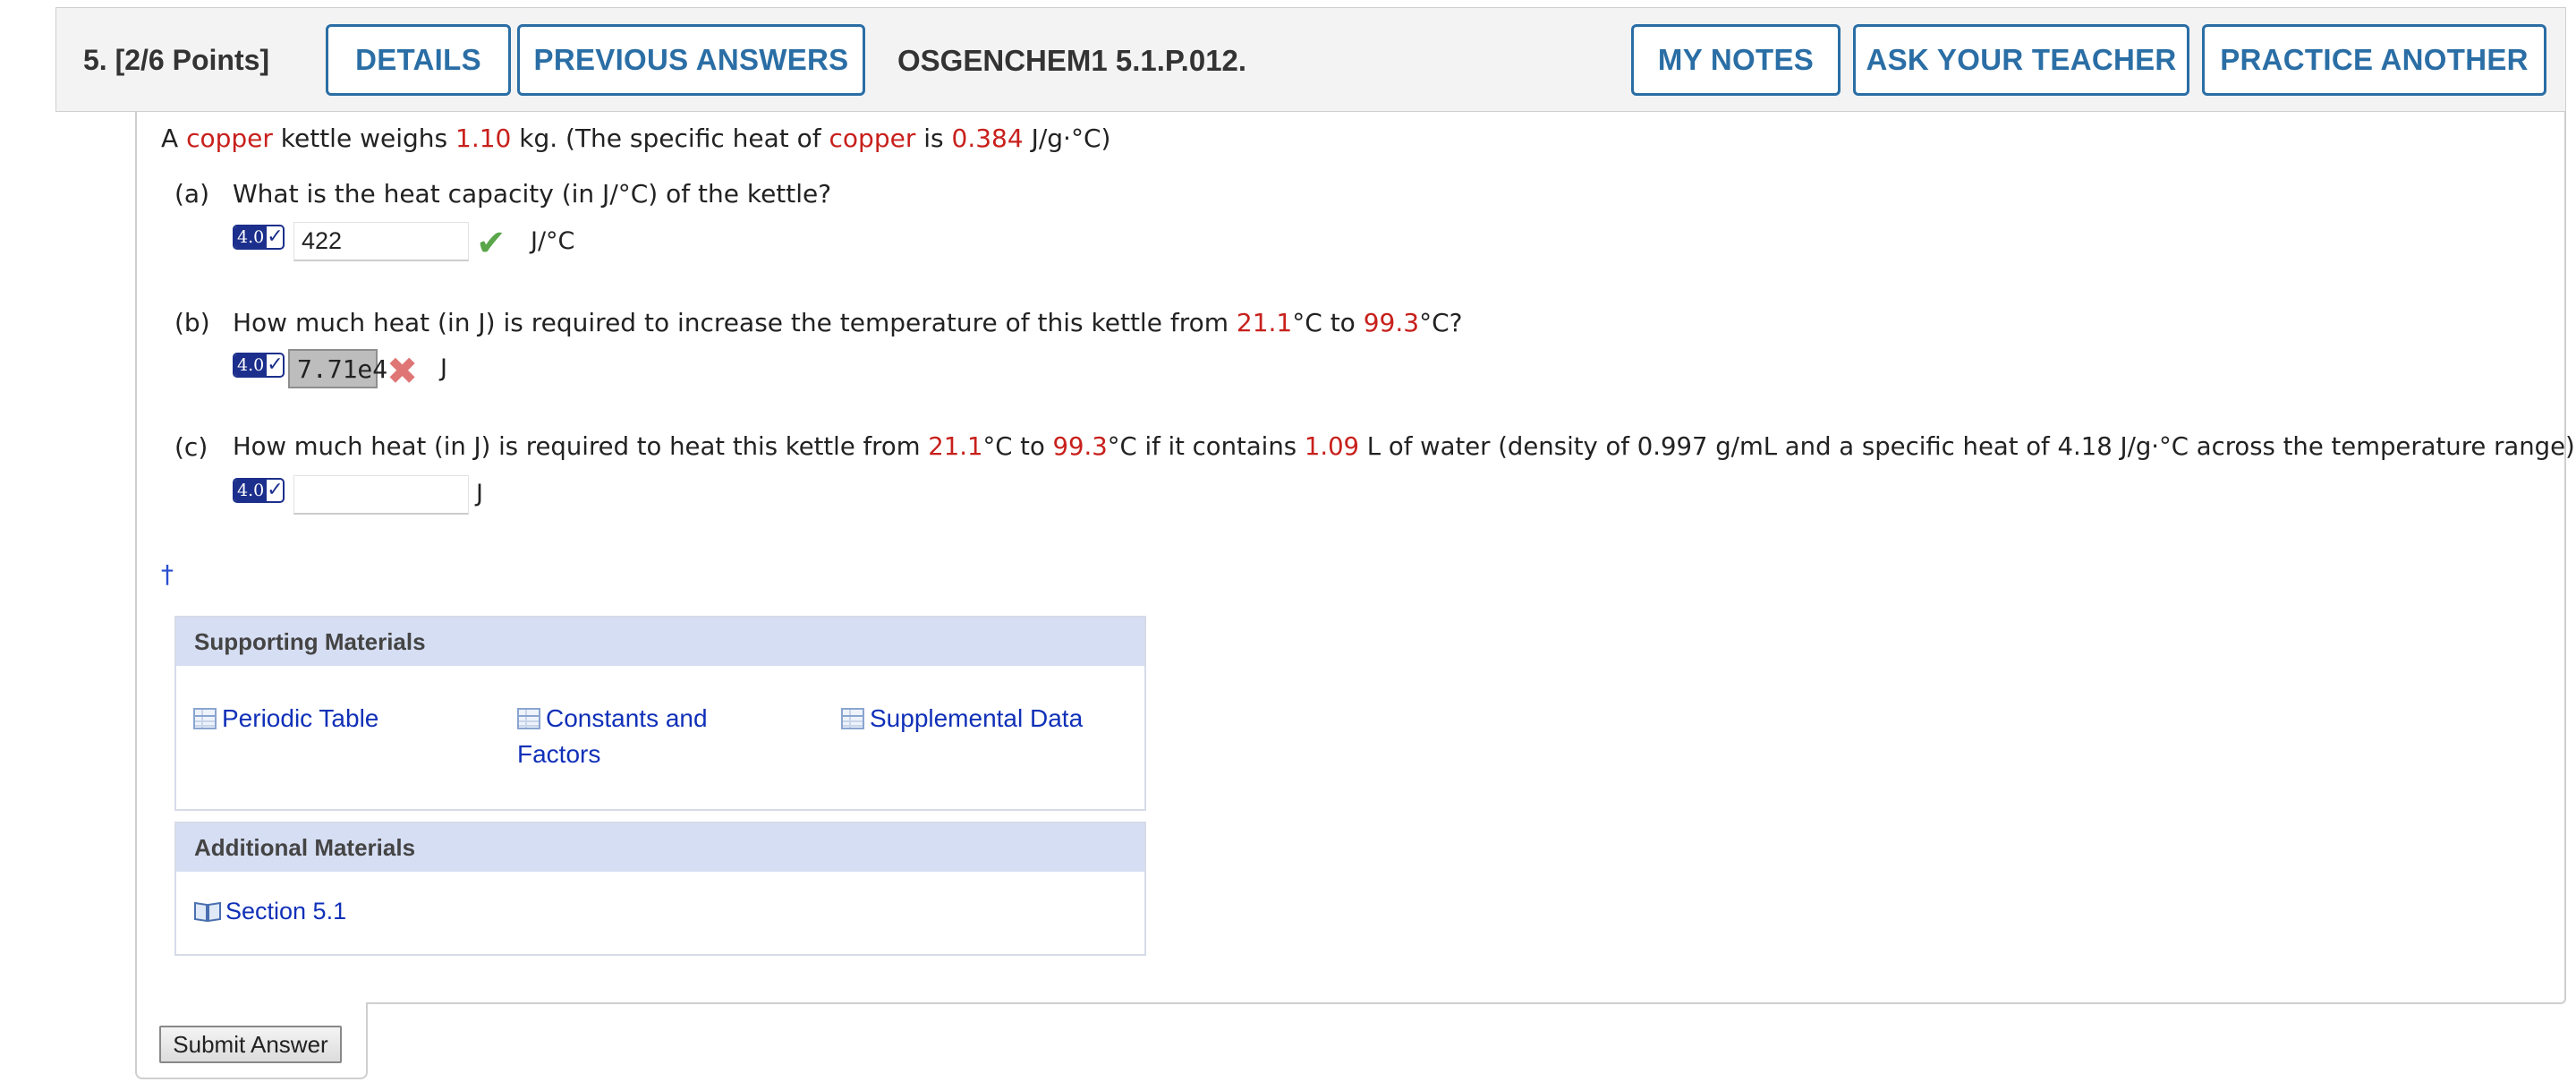 The height and width of the screenshot is (1082, 2576). What do you see at coordinates (2374, 60) in the screenshot?
I see `practice-another-button: PRACTICE ANOTHER` at bounding box center [2374, 60].